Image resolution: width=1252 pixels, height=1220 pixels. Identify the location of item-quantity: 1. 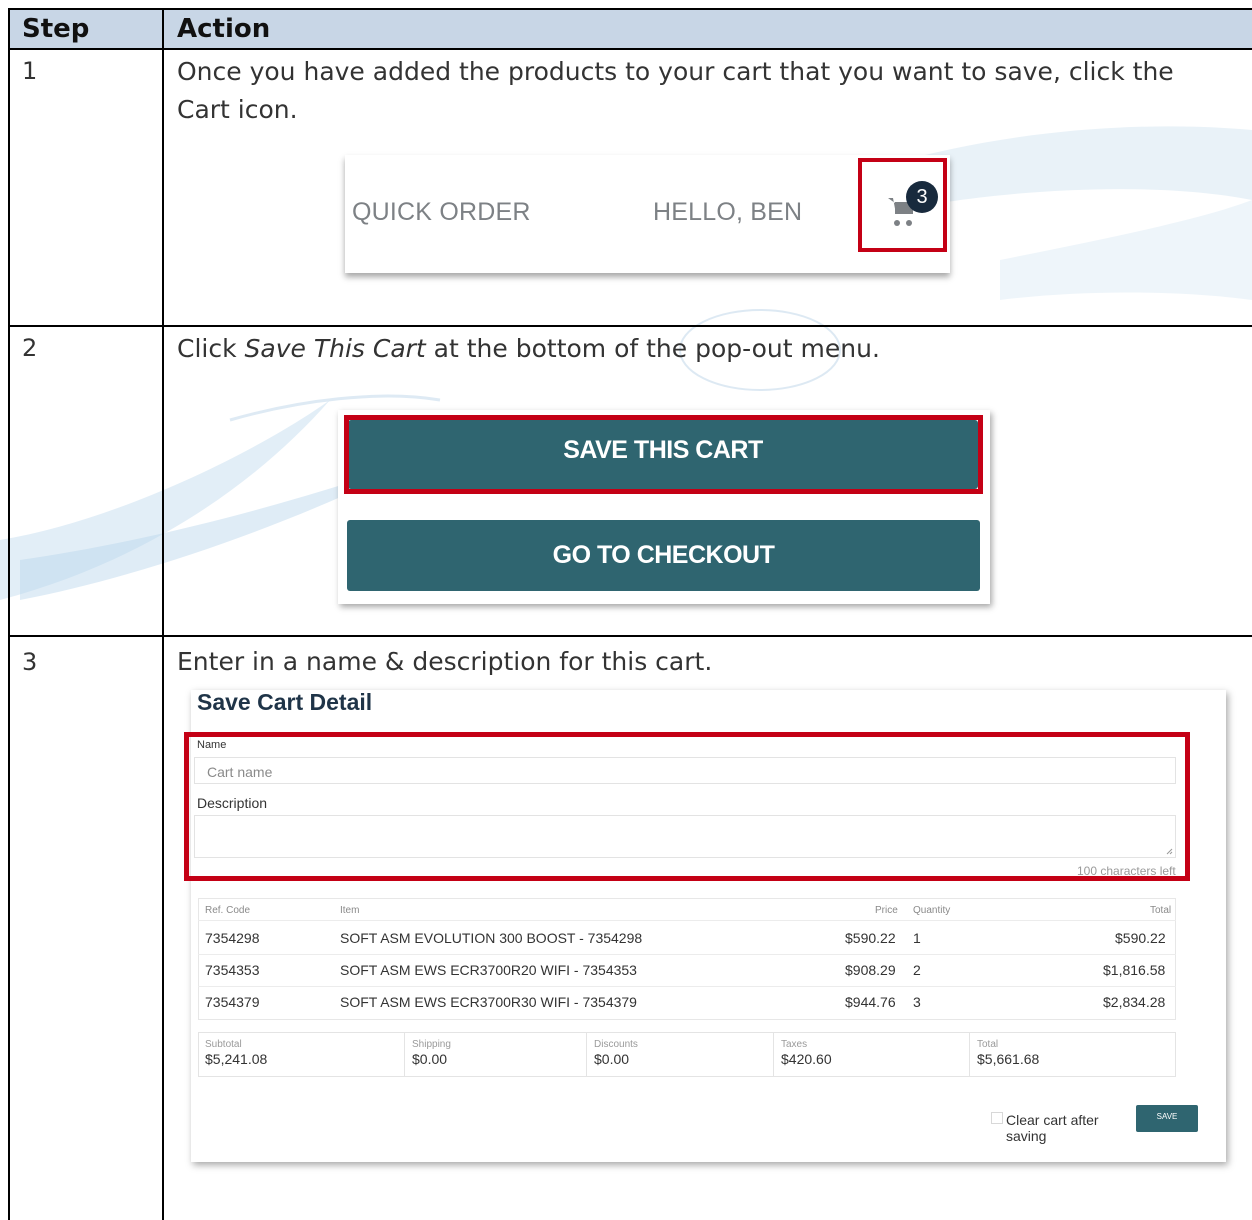
(917, 938).